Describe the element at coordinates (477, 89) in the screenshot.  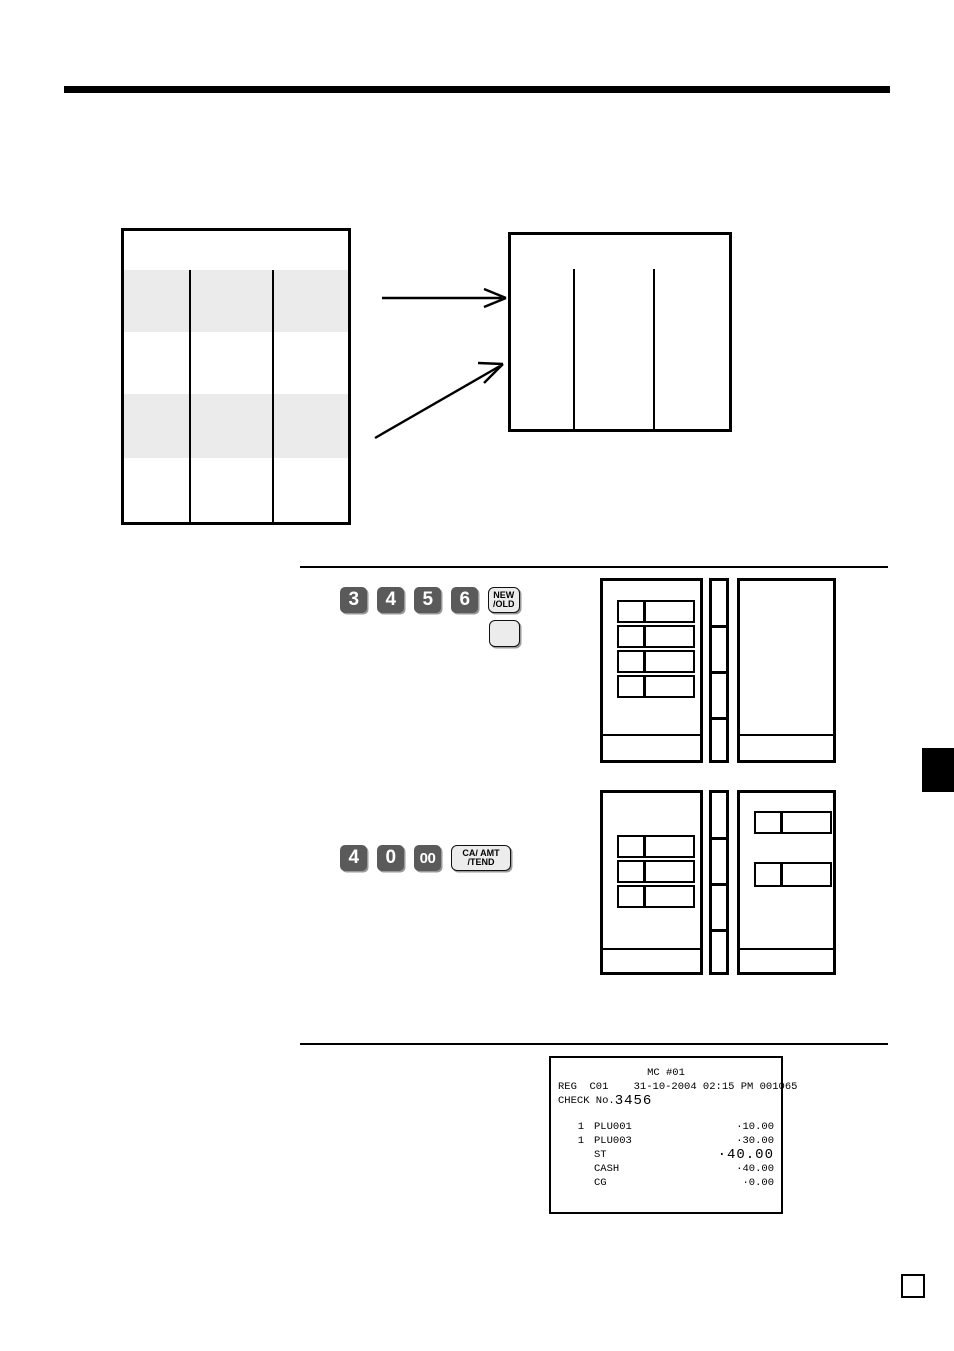
I see `page-header-rule` at that location.